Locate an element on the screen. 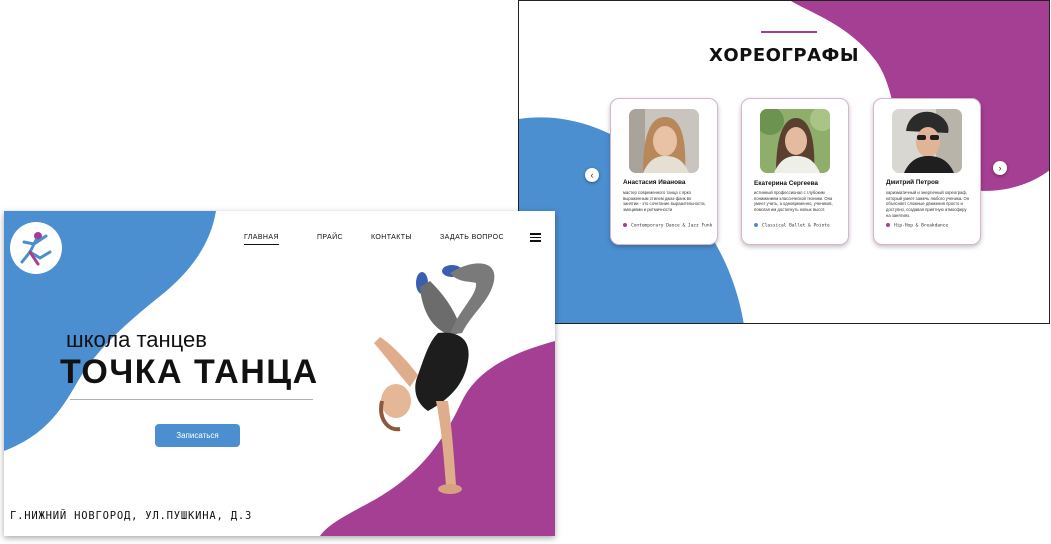  nav-price-link: ПРАЙС is located at coordinates (330, 237).